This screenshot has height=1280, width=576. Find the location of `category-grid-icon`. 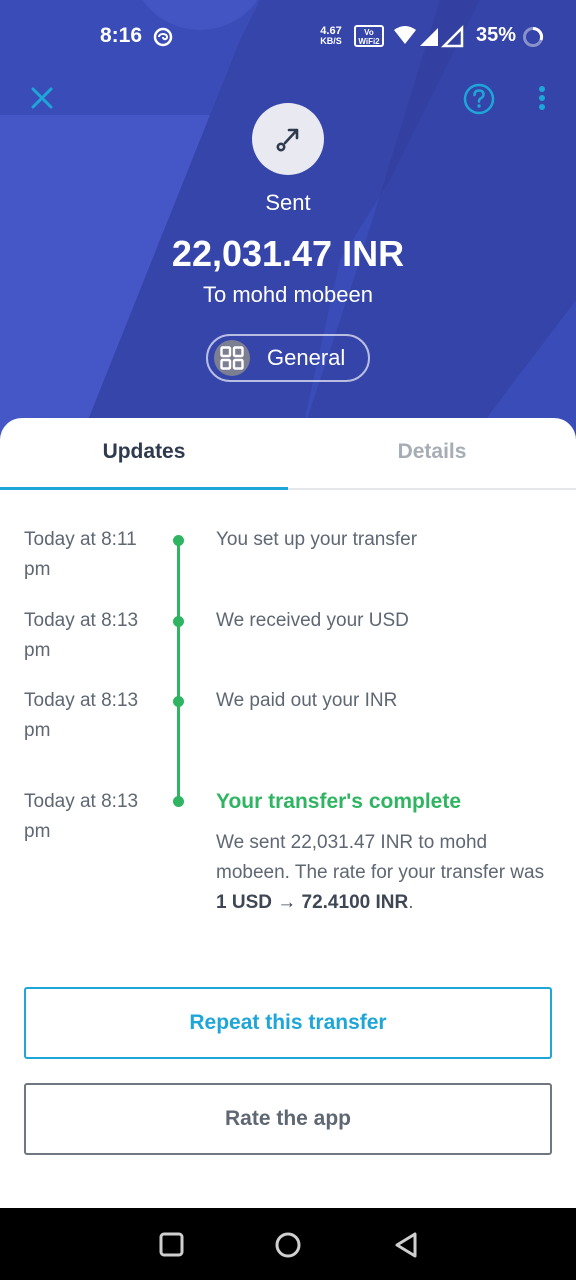

category-grid-icon is located at coordinates (232, 358).